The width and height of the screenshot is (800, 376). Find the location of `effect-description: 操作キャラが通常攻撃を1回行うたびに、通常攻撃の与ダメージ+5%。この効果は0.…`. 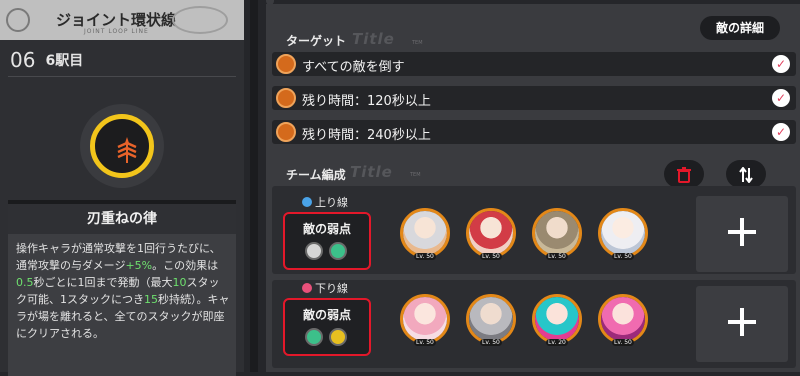

effect-description: 操作キャラが通常攻撃を1回行うたびに、通常攻撃の与ダメージ+5%。この効果は0.… is located at coordinates (123, 291).